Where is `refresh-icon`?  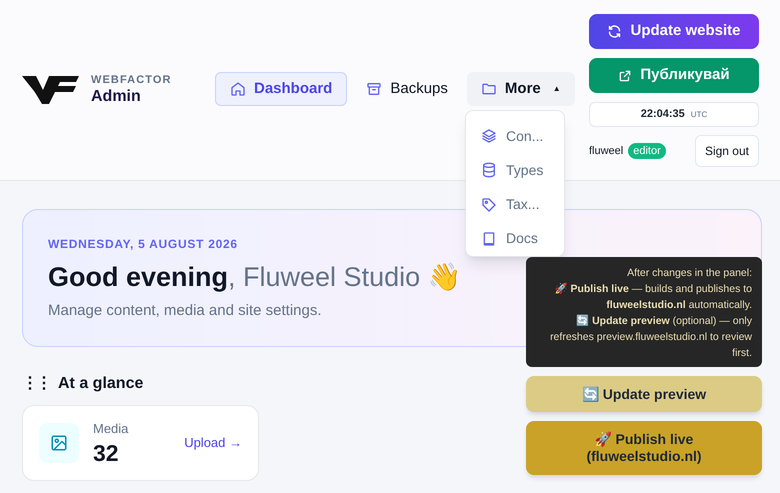
refresh-icon is located at coordinates (614, 31).